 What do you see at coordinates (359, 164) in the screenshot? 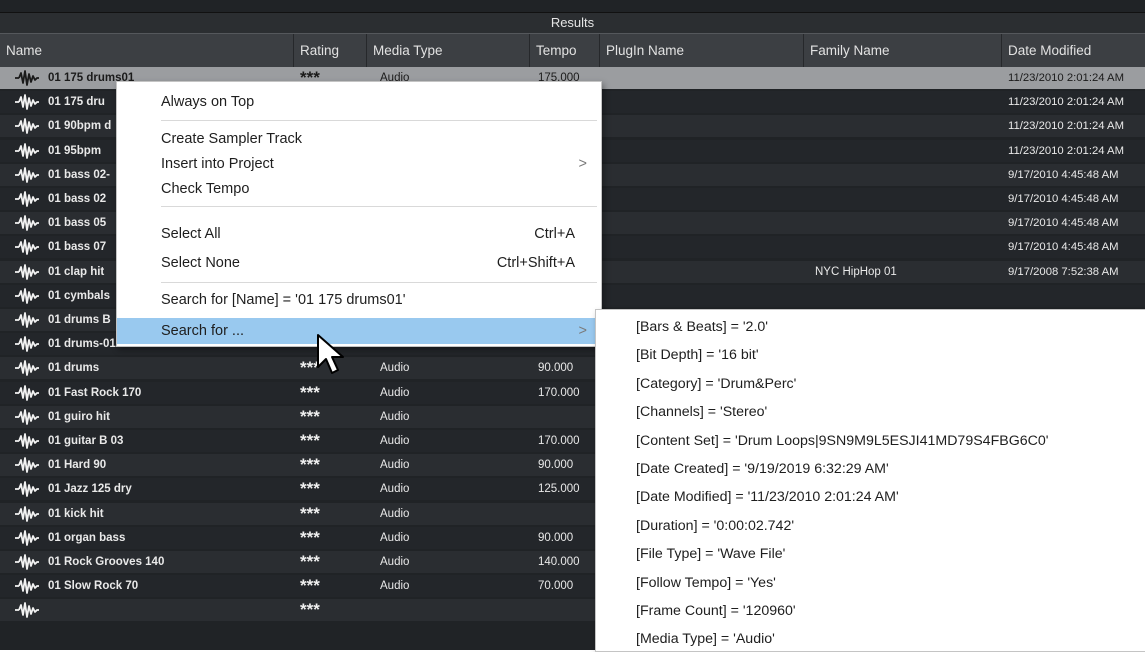
I see `menu-item-insert-into-project: Insert into Project >` at bounding box center [359, 164].